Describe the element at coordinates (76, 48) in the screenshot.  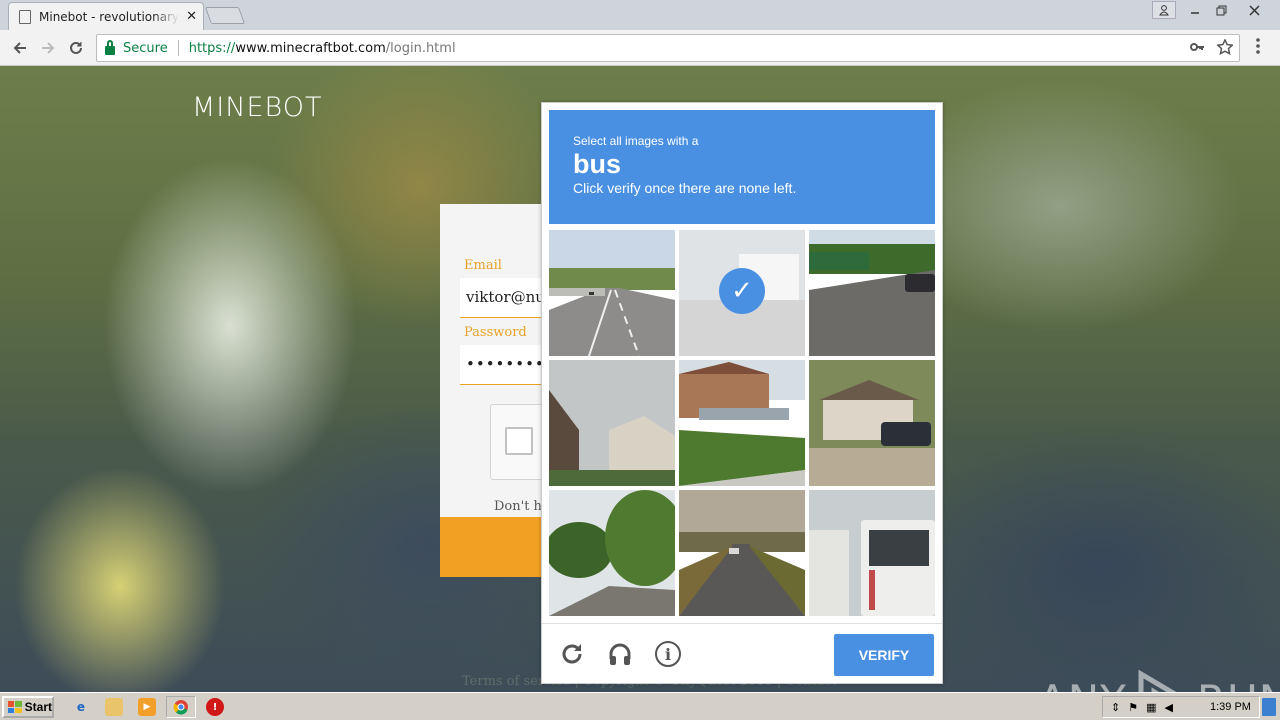
I see `reload-icon` at that location.